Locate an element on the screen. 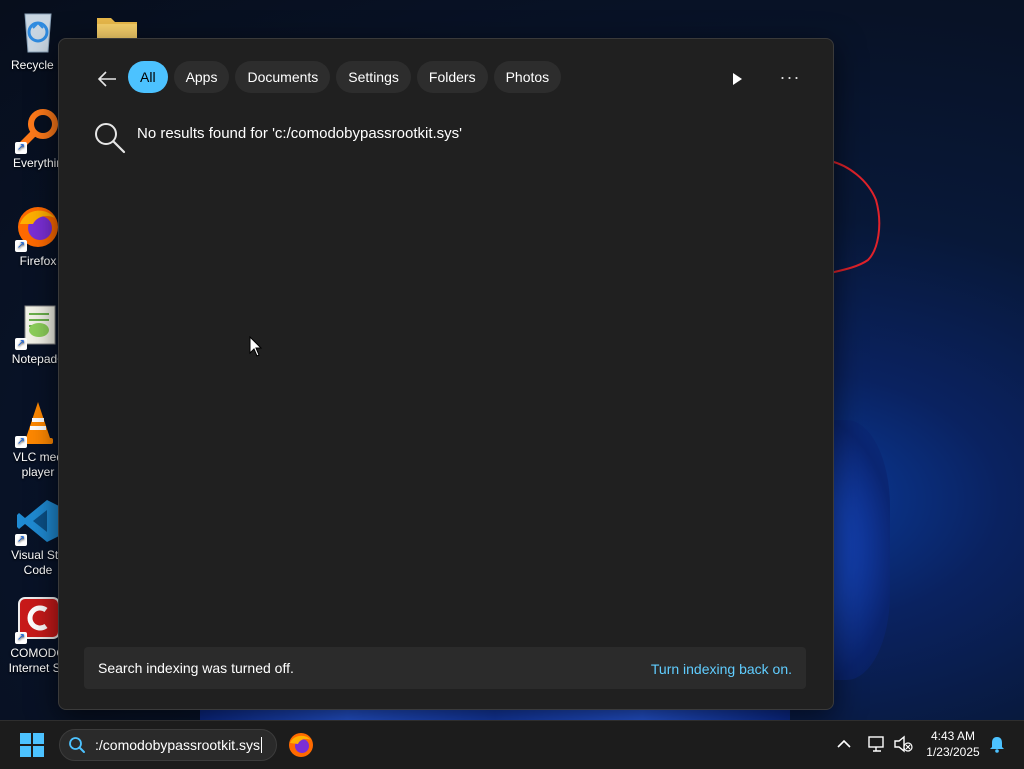 This screenshot has height=769, width=1024. vlc-cone-icon: ↗ is located at coordinates (38, 424).